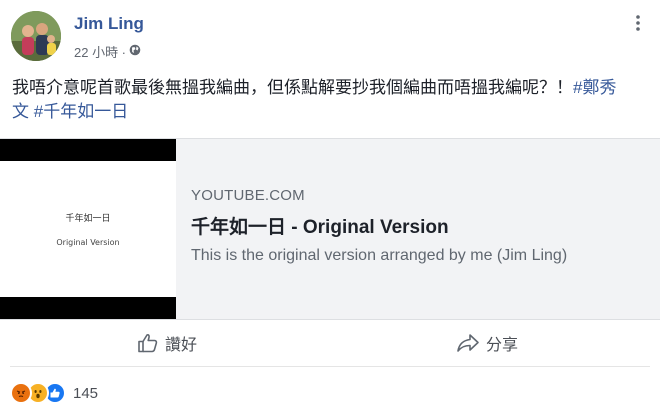 The image size is (660, 419). What do you see at coordinates (292, 87) in the screenshot?
I see `post-body: 我唔介意呢首歌最後無搵我編曲，但係點解要抄我個編曲而唔搵我編呢？！` at bounding box center [292, 87].